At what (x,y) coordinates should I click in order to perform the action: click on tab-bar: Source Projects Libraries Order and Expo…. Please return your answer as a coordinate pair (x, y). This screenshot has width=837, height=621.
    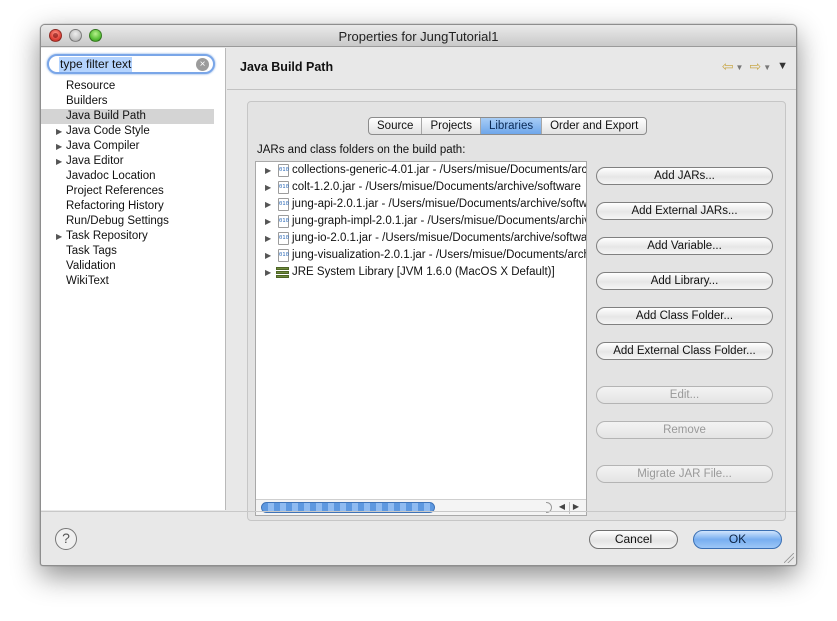
    Looking at the image, I should click on (508, 126).